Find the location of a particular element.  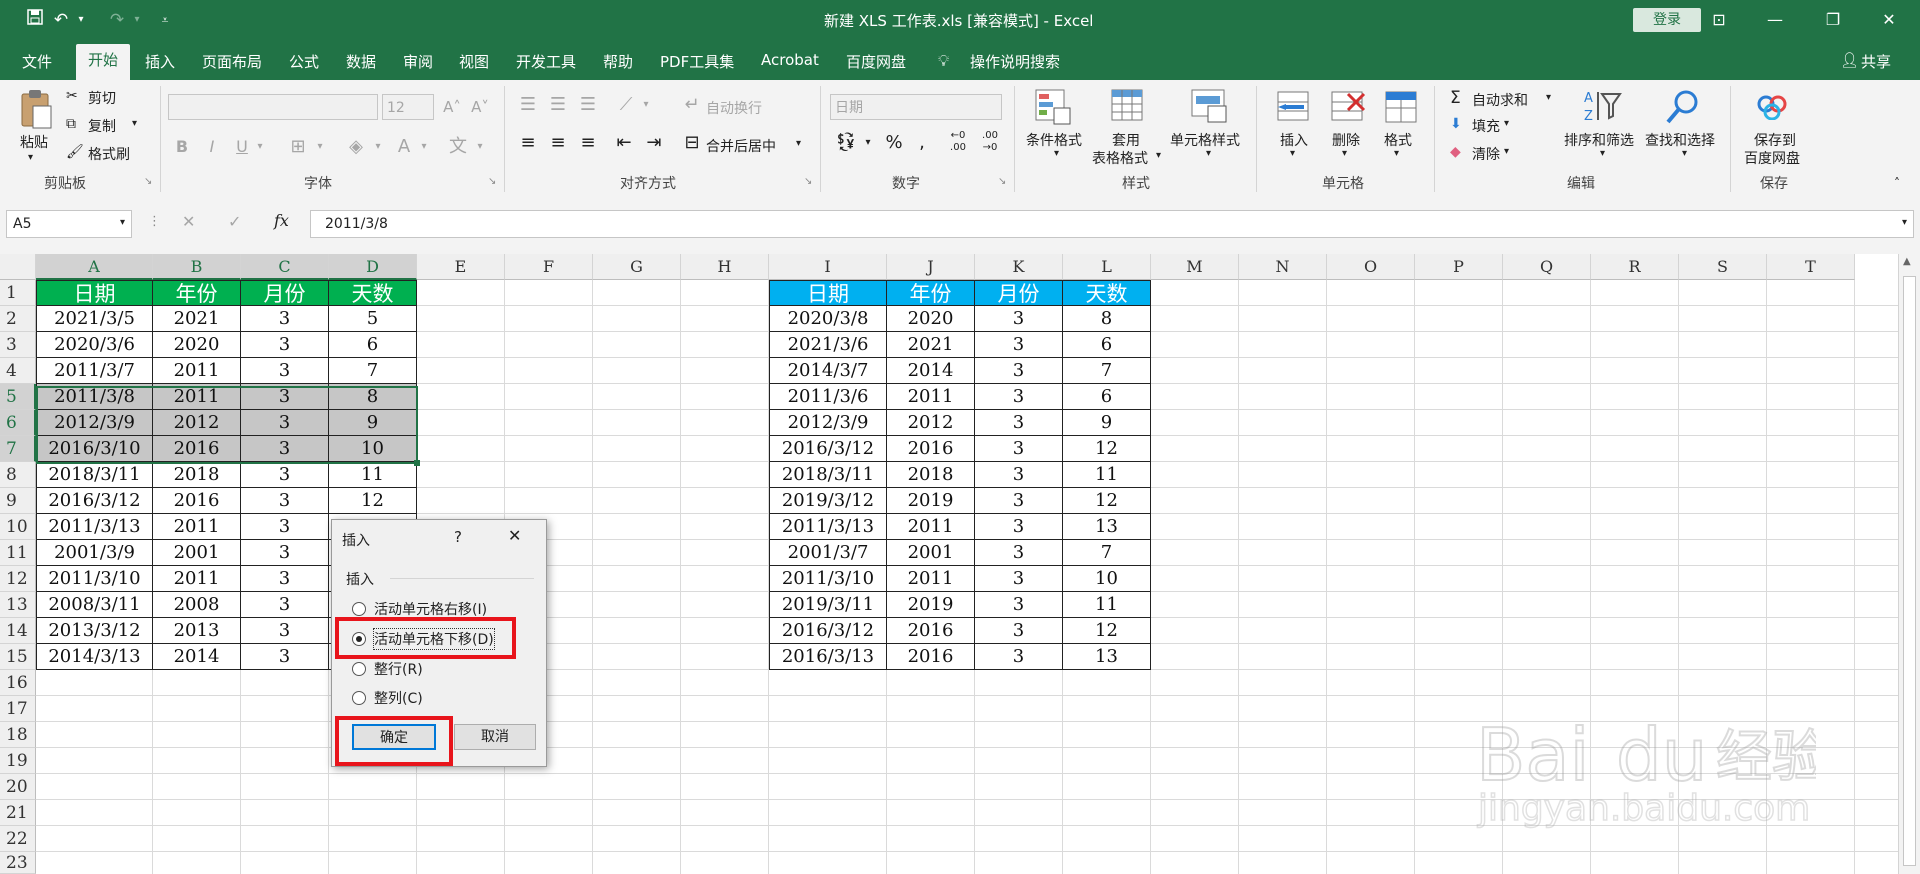

tab-page-layout: 页面布局 is located at coordinates (232, 61).